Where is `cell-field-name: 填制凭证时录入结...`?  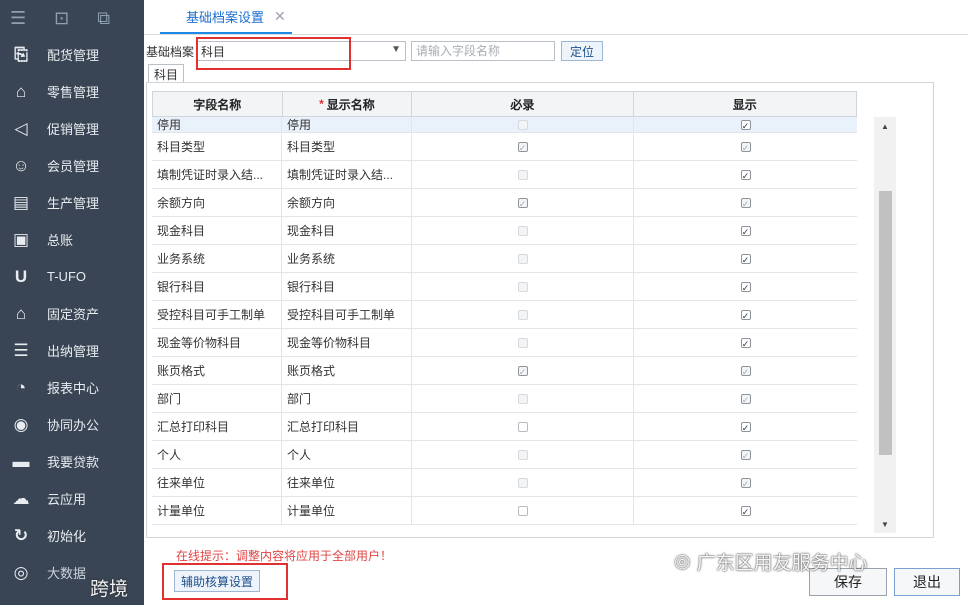 cell-field-name: 填制凭证时录入结... is located at coordinates (217, 174).